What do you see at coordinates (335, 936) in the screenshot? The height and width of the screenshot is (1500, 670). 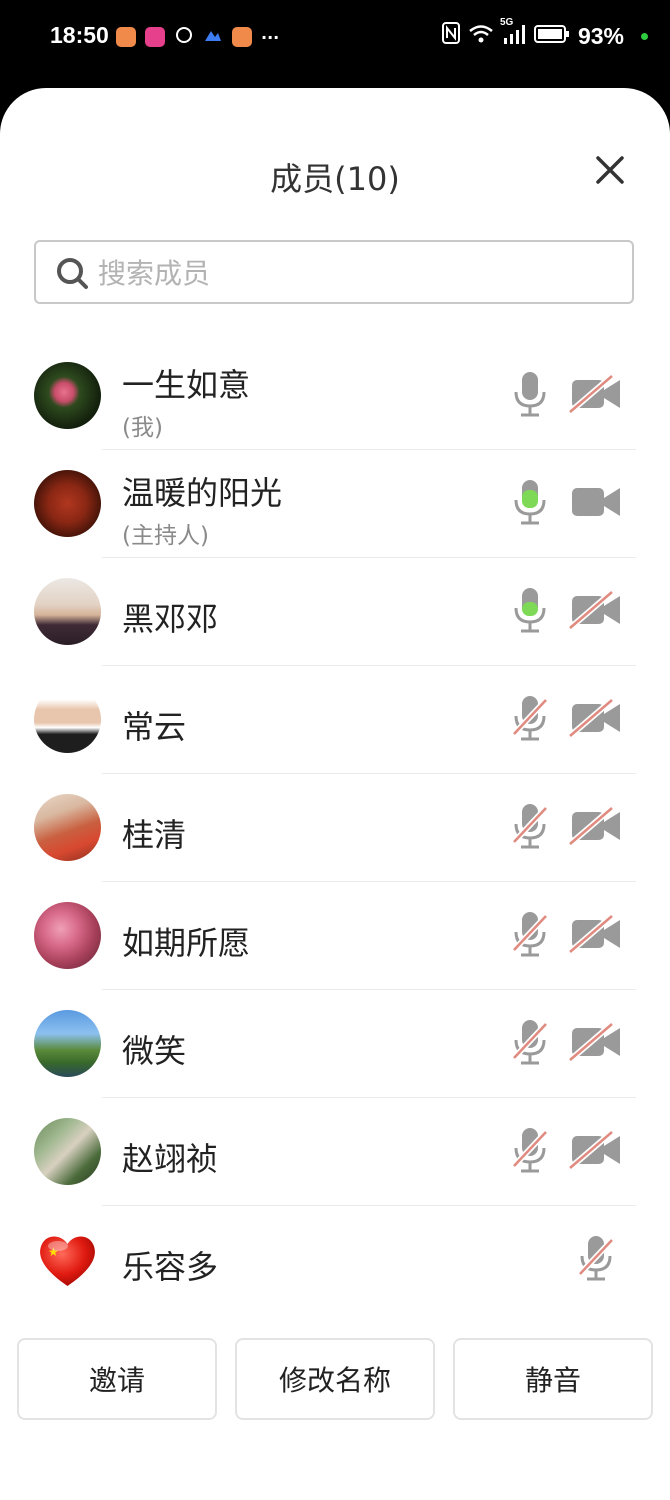 I see `member-row: 如期所愿` at bounding box center [335, 936].